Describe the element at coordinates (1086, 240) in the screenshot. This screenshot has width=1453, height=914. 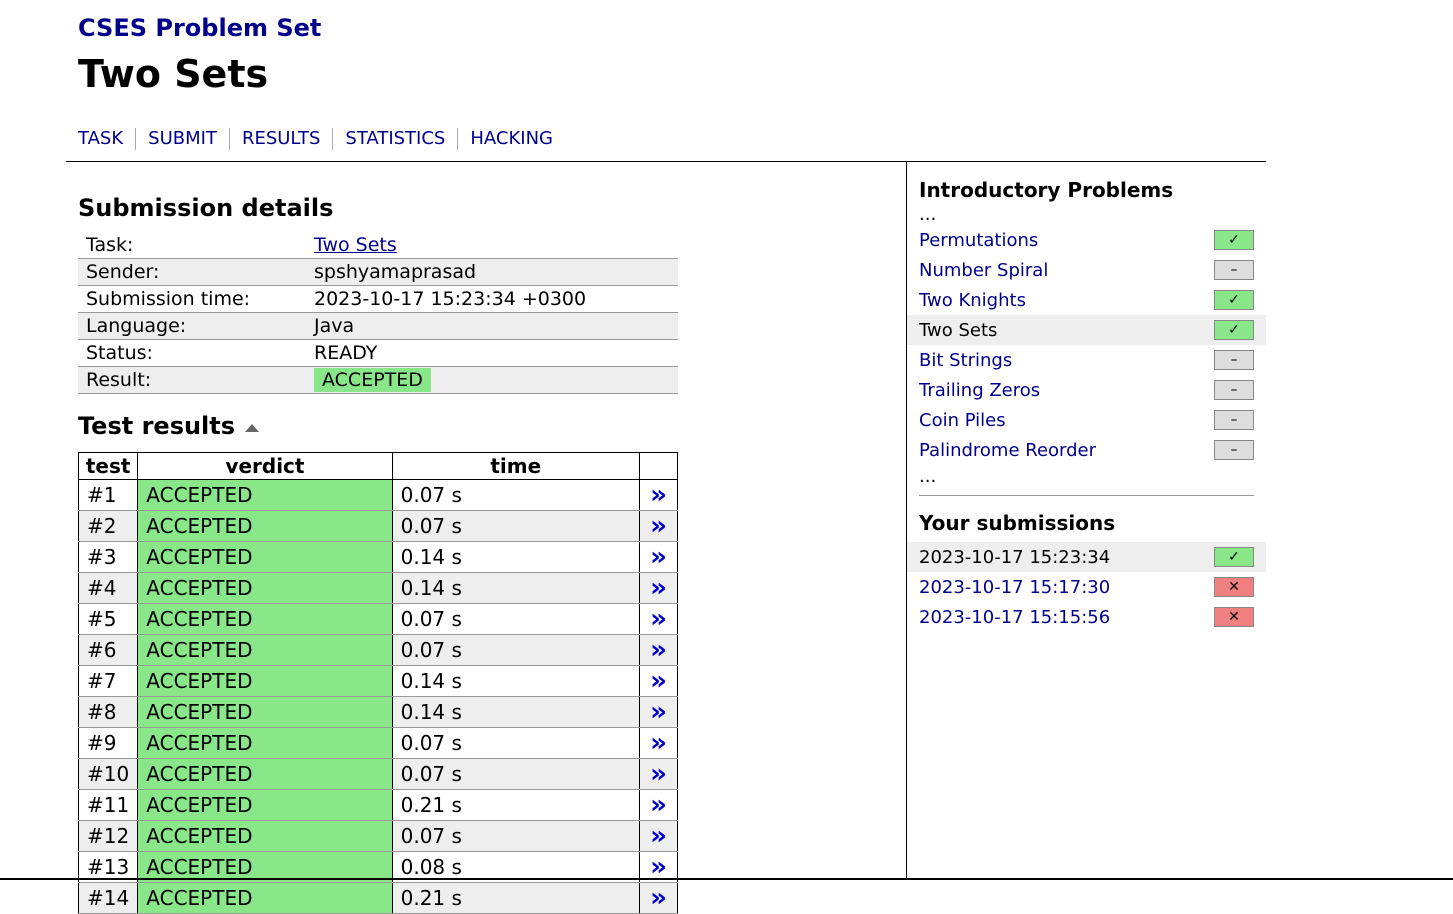
I see `problem-item: Permutations ✓` at that location.